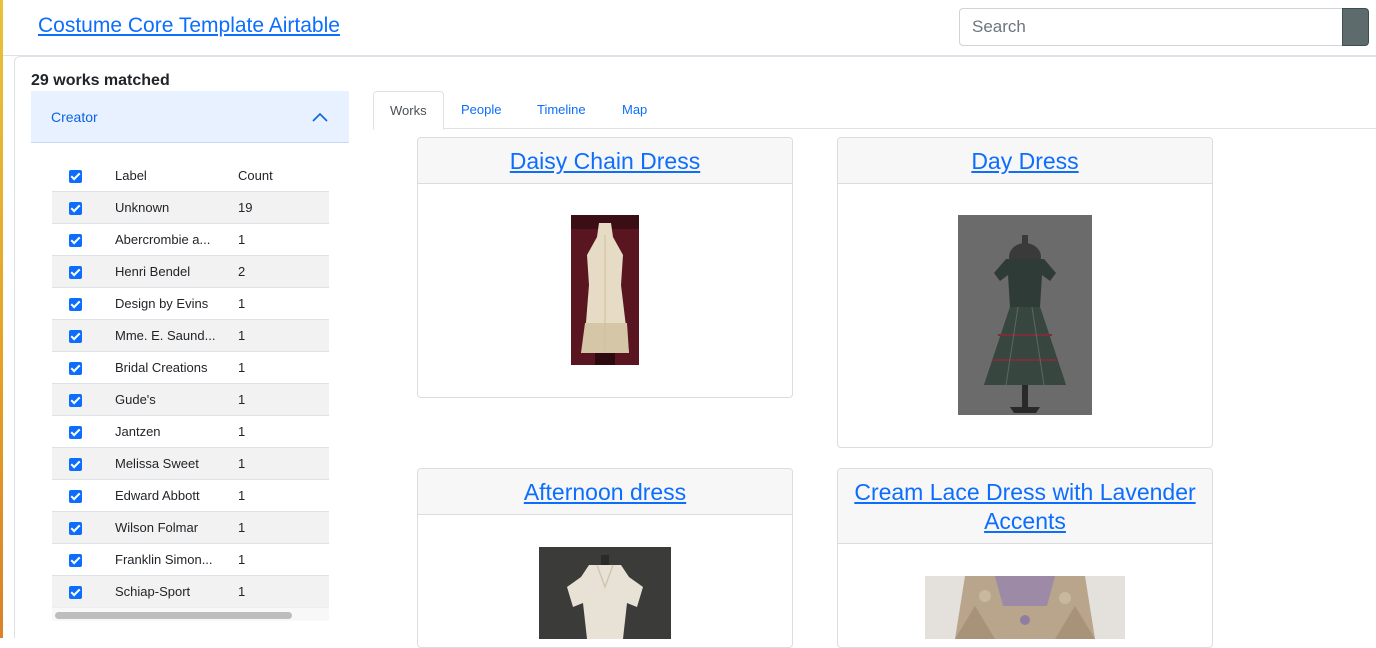 The width and height of the screenshot is (1376, 648). I want to click on scrollbar-thumb, so click(173, 615).